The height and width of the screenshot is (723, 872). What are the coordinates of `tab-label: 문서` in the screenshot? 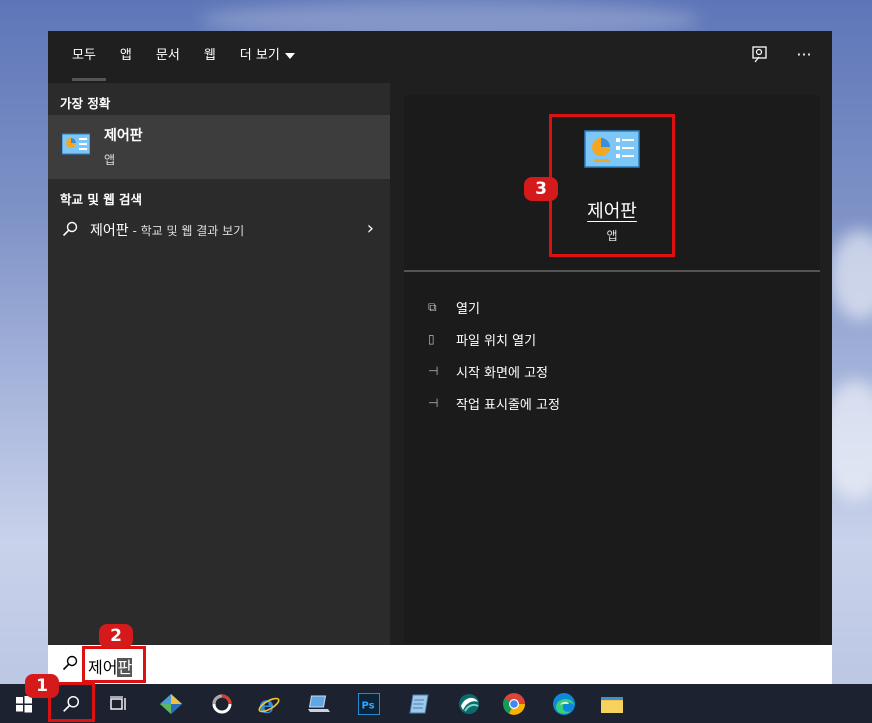 It's located at (167, 55).